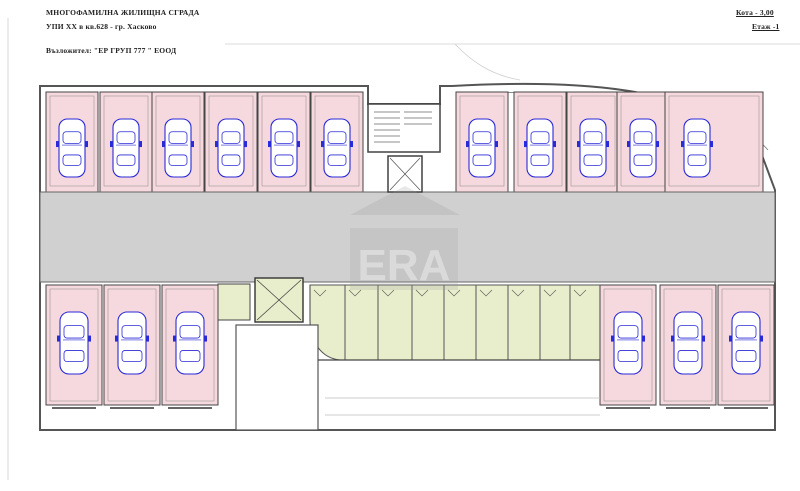 The image size is (800, 491). I want to click on parking-space-top: Г.9, so click(593, 148).